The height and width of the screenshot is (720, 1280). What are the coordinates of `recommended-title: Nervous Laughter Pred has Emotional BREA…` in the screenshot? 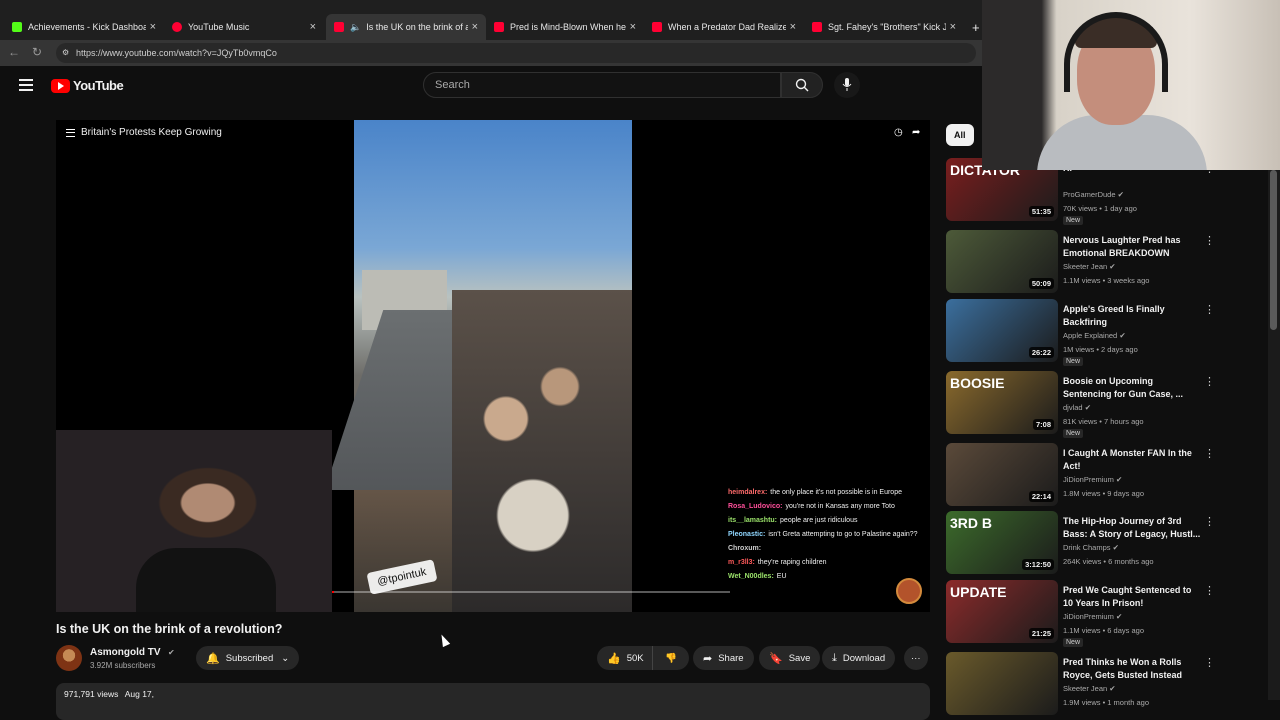 It's located at (1133, 247).